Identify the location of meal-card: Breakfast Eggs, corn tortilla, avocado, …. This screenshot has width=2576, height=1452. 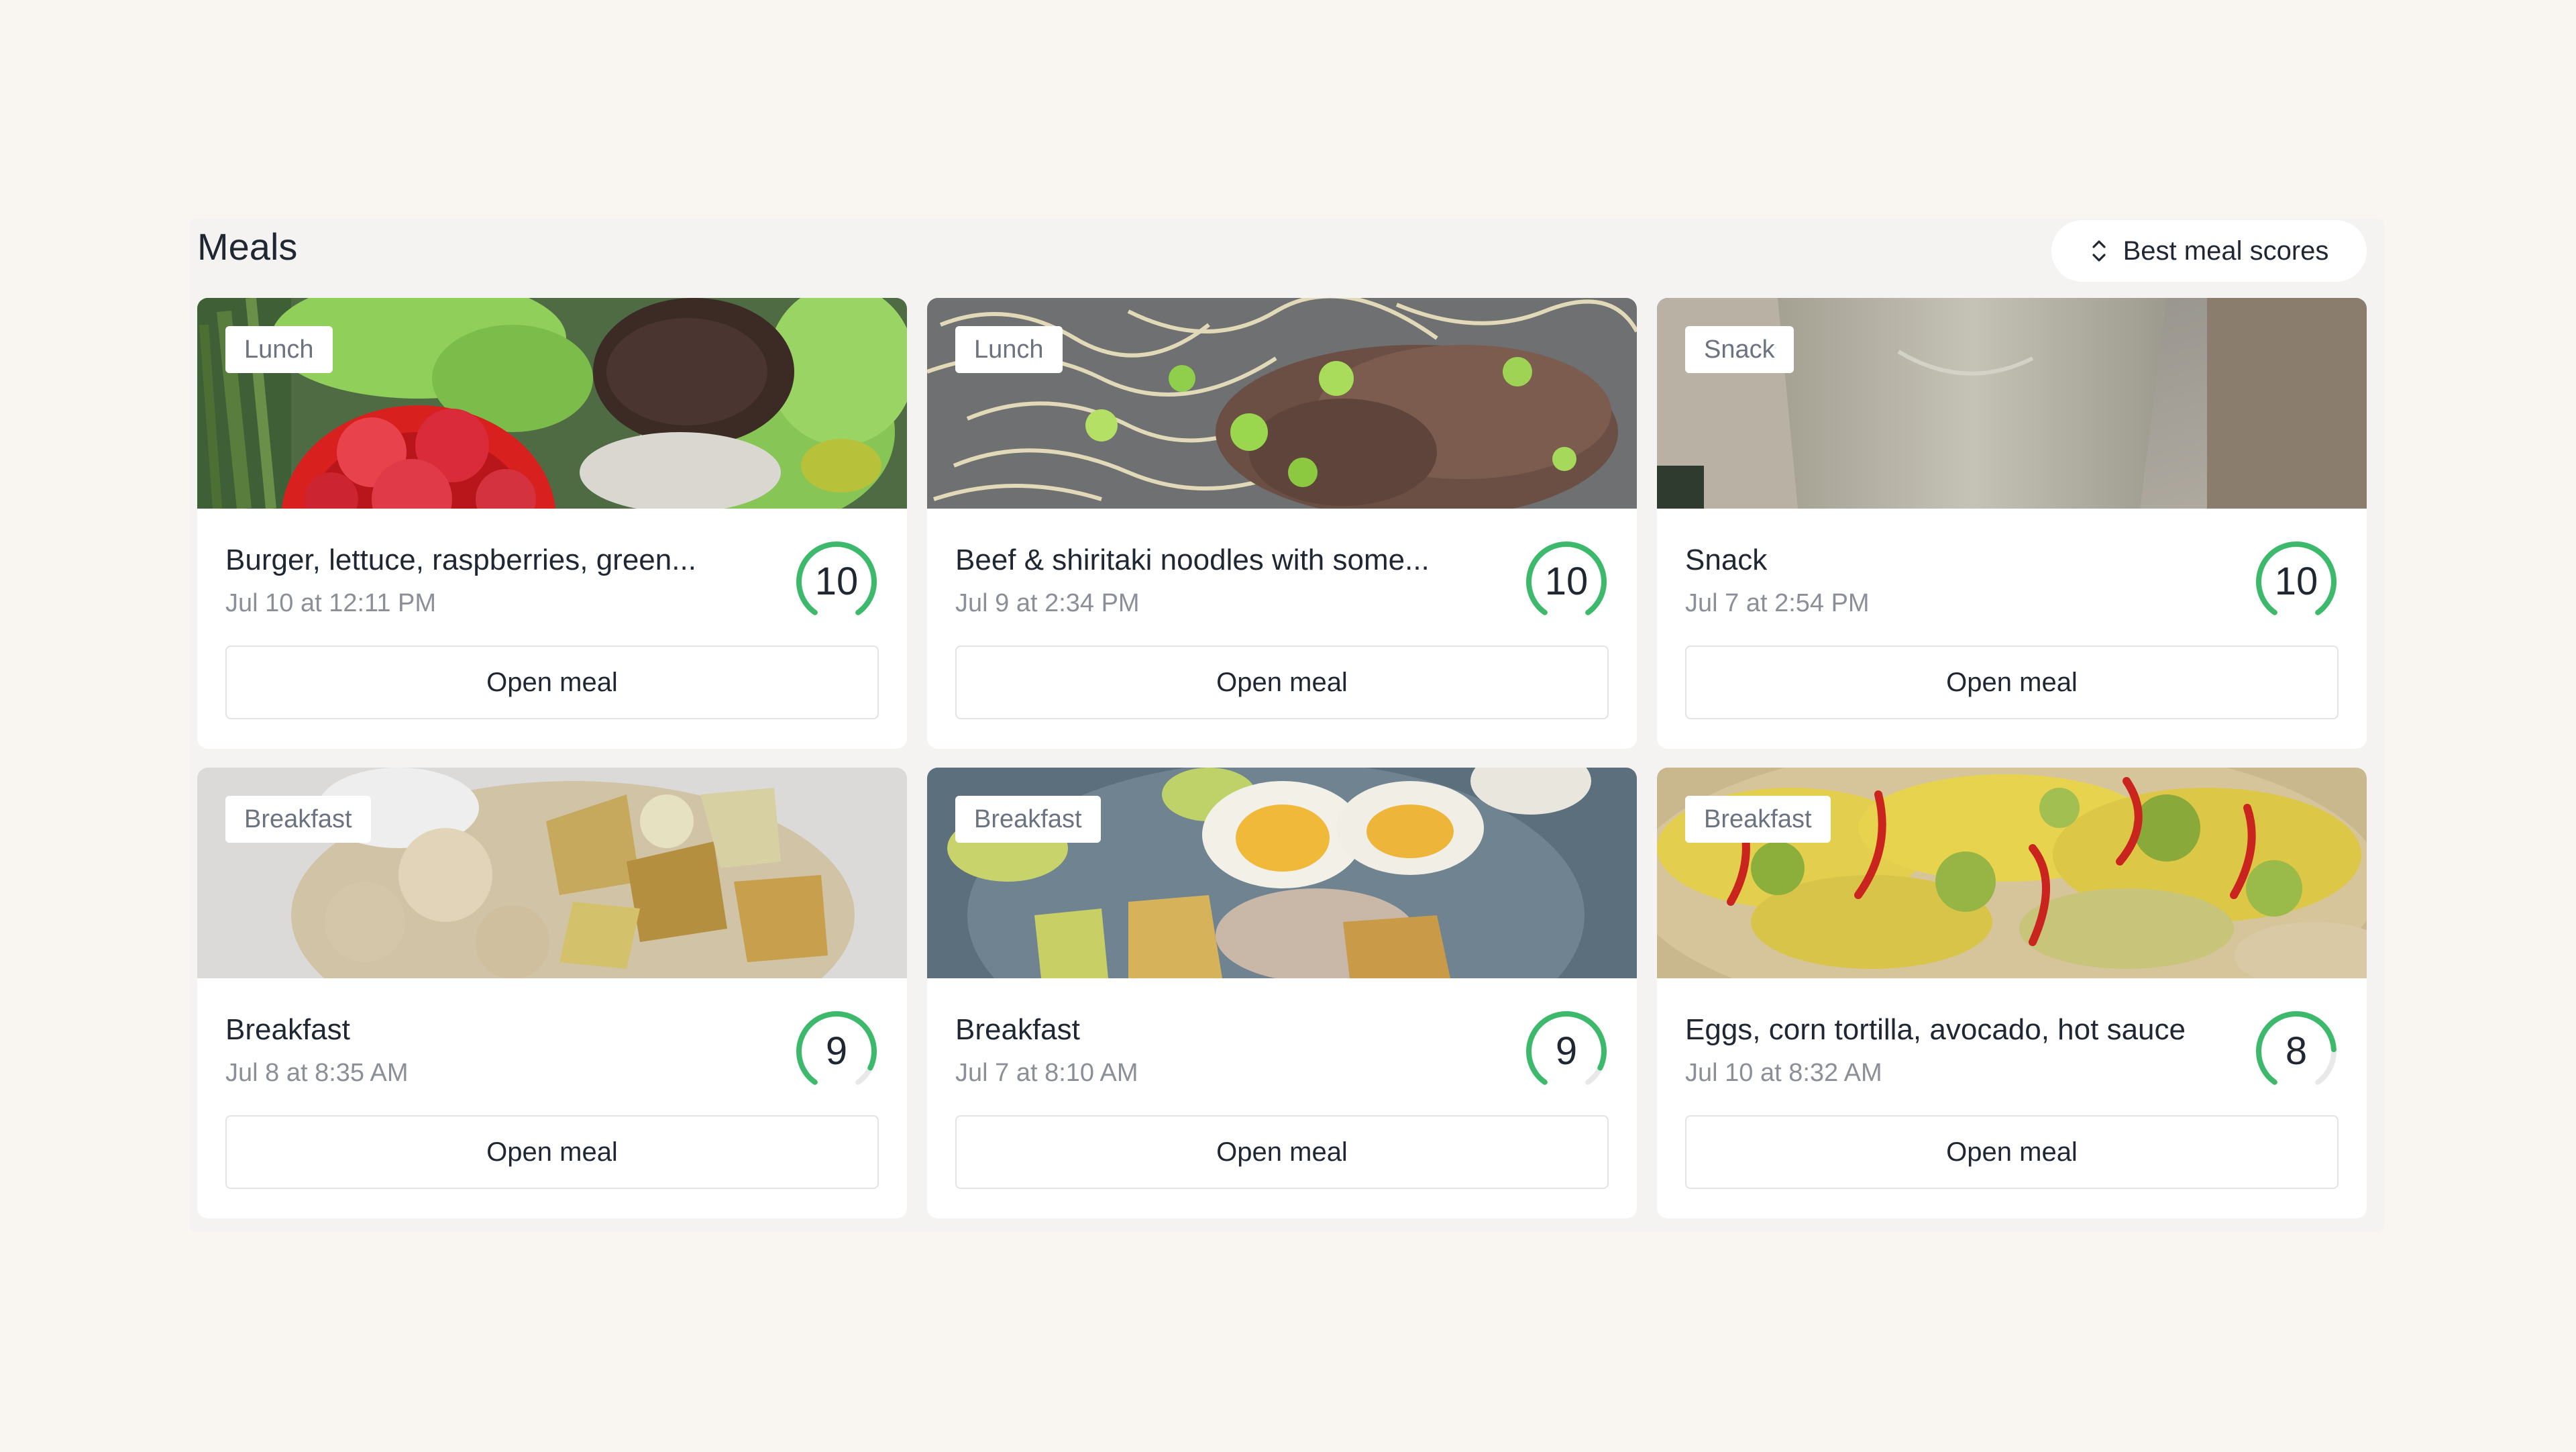
(2012, 993).